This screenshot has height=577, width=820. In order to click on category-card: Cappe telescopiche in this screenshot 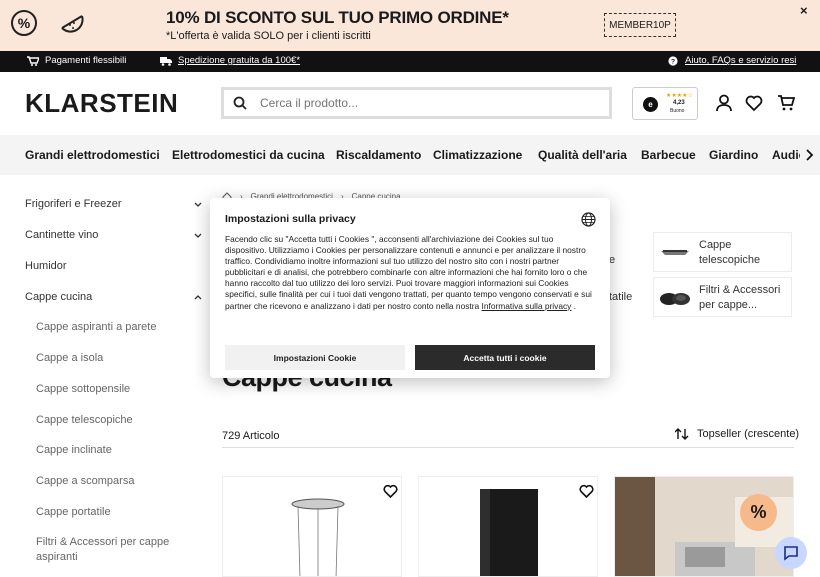, I will do `click(722, 252)`.